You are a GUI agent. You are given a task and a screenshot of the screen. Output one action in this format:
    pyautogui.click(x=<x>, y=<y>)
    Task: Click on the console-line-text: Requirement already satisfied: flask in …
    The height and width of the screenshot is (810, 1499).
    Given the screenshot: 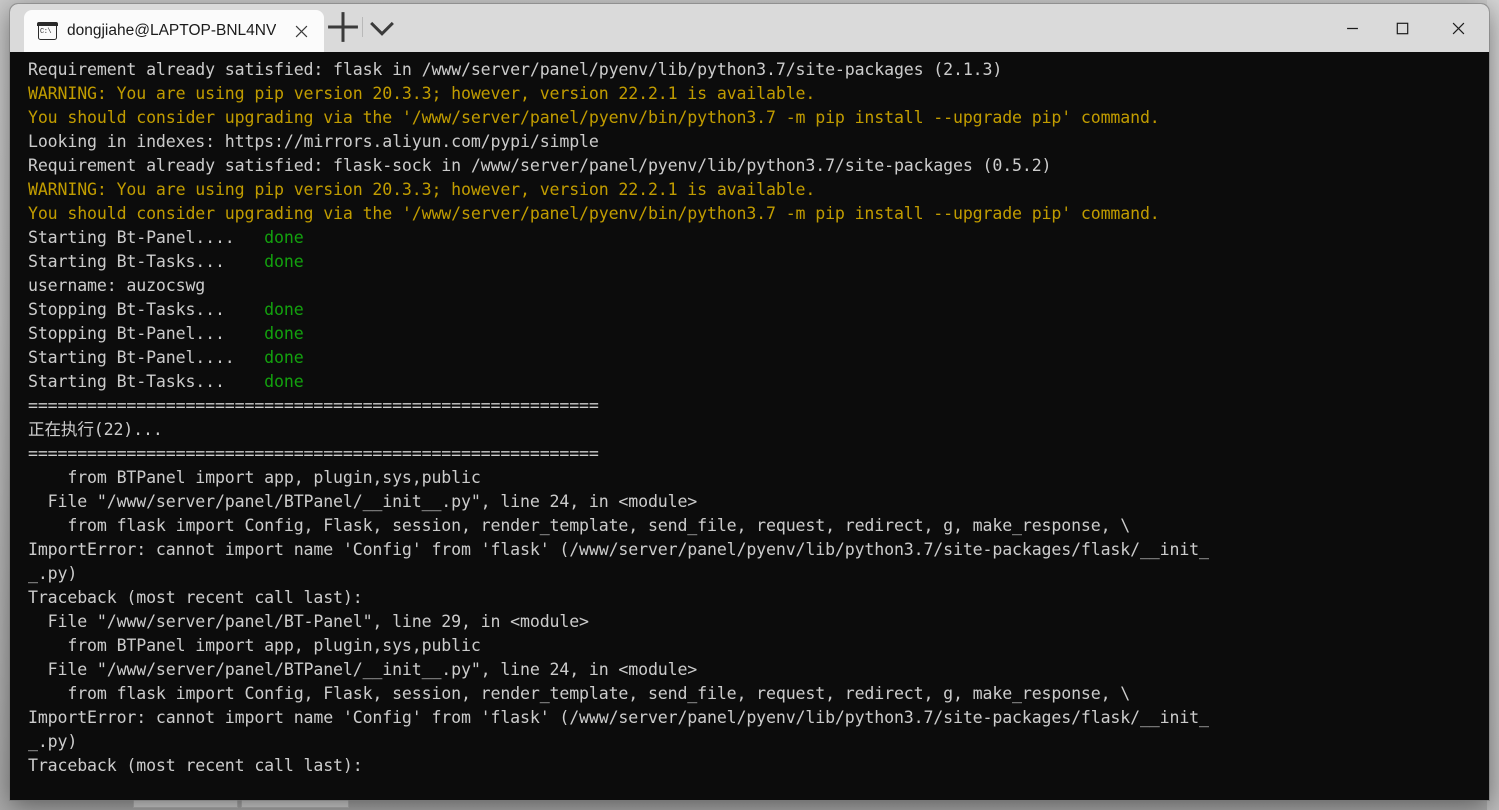 What is the action you would take?
    pyautogui.click(x=515, y=69)
    